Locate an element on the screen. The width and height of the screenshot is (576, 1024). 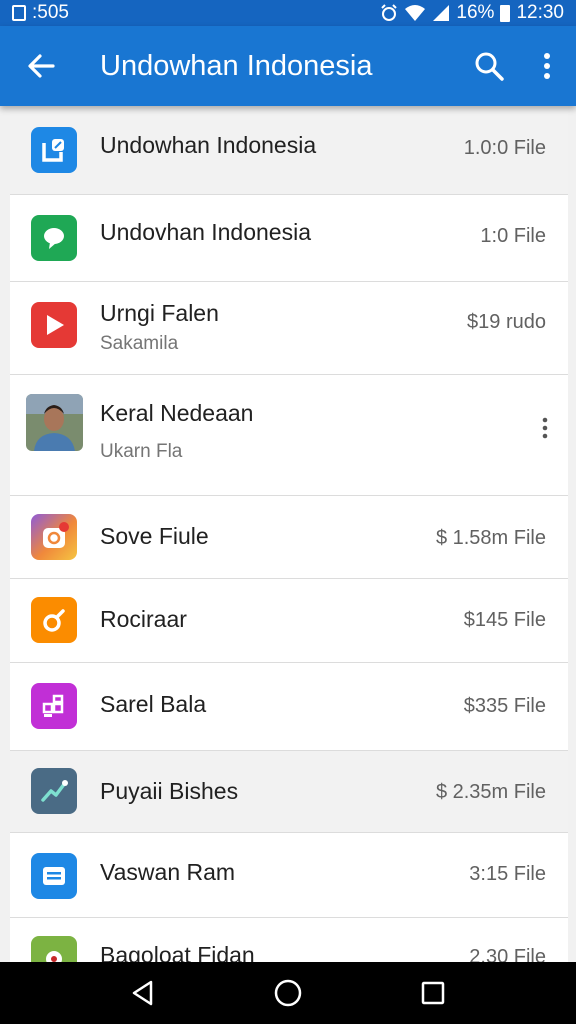
list-item: Vaswan Ram 3:15 File is located at coordinates (289, 875).